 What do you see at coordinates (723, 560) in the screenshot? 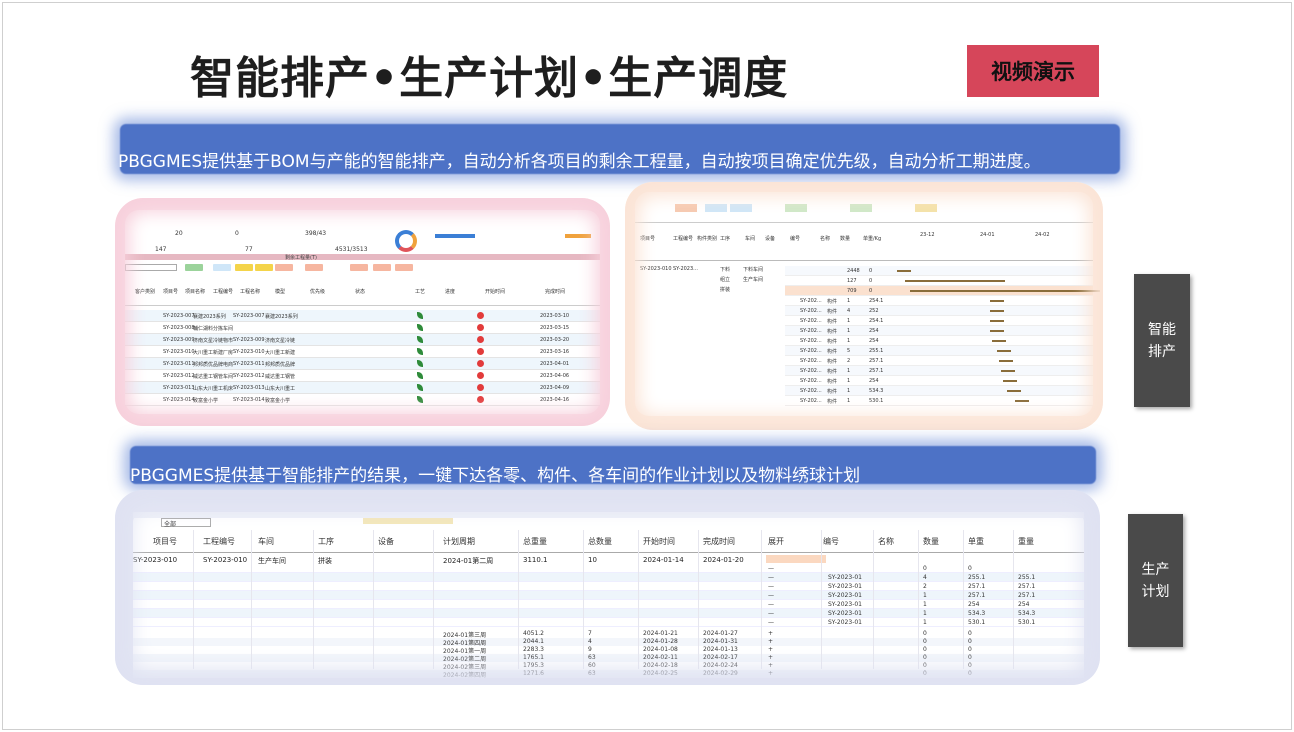
I see `plan-main-cell: 2024-01-20` at bounding box center [723, 560].